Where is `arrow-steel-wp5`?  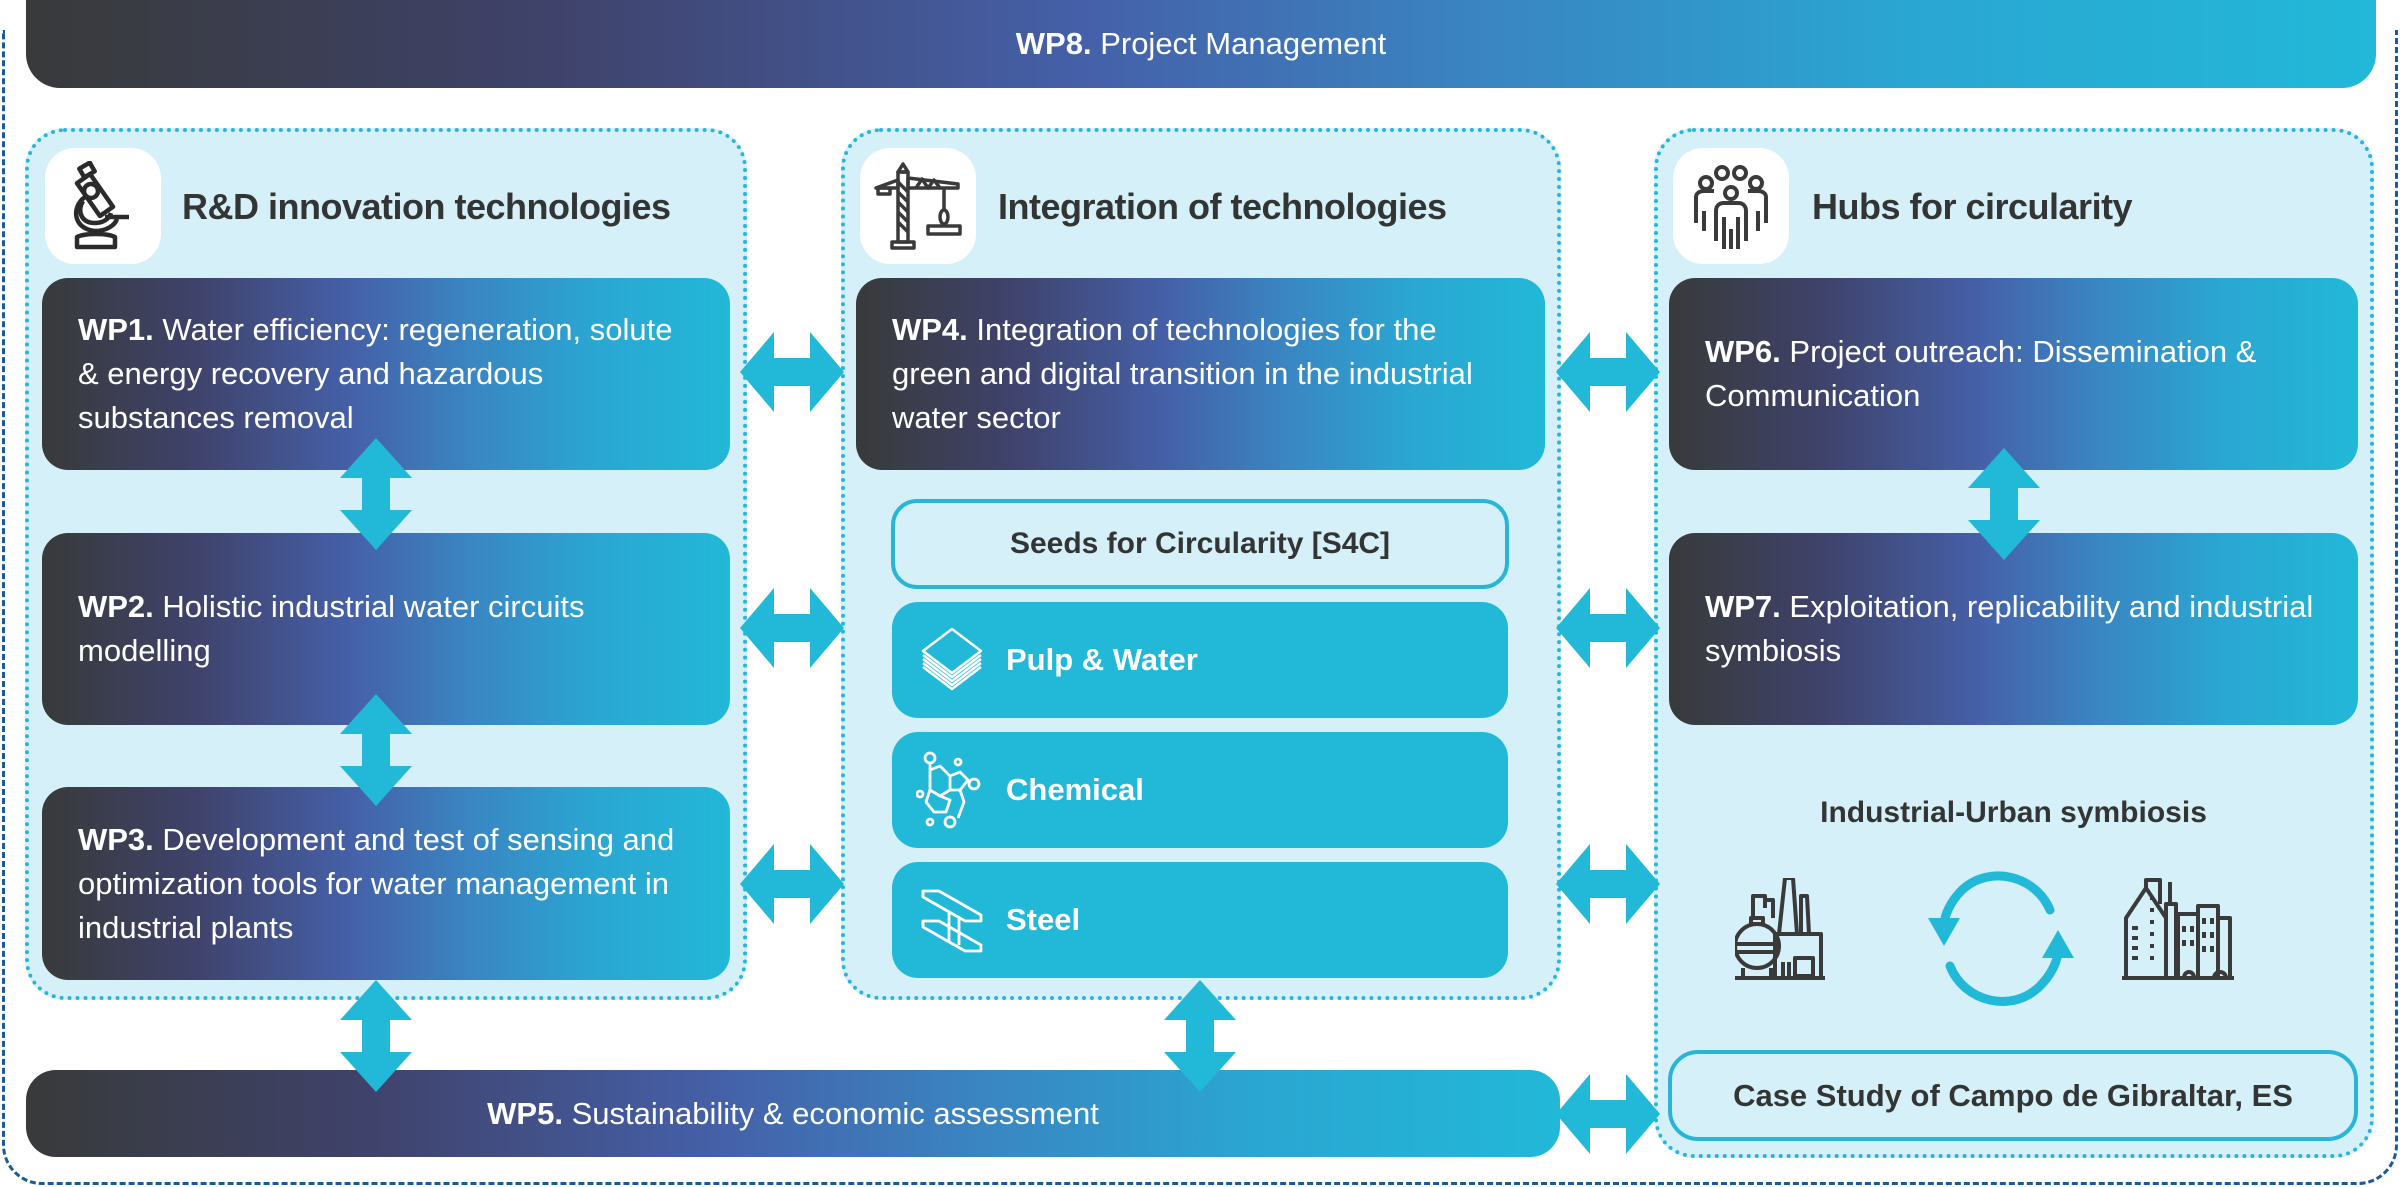 arrow-steel-wp5 is located at coordinates (1200, 1036).